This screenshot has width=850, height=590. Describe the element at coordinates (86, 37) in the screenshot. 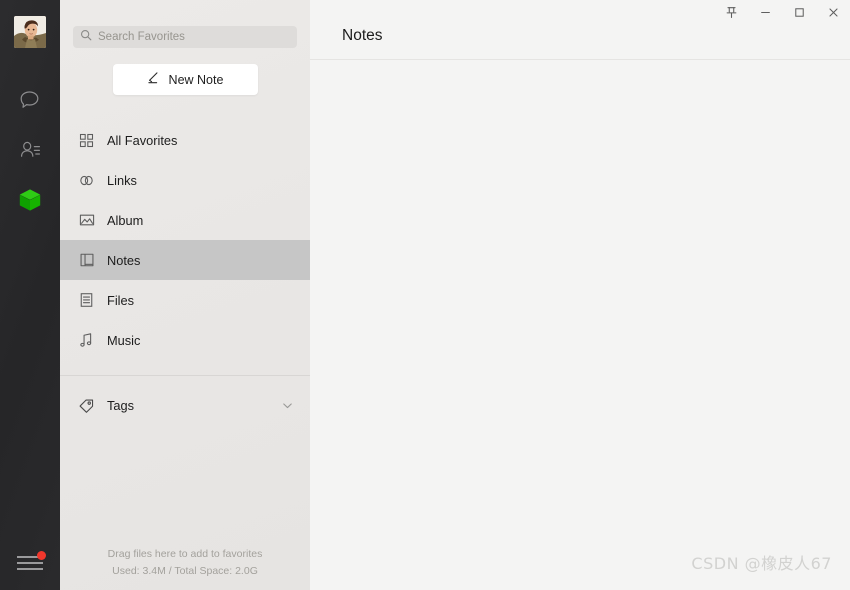

I see `search-icon` at that location.